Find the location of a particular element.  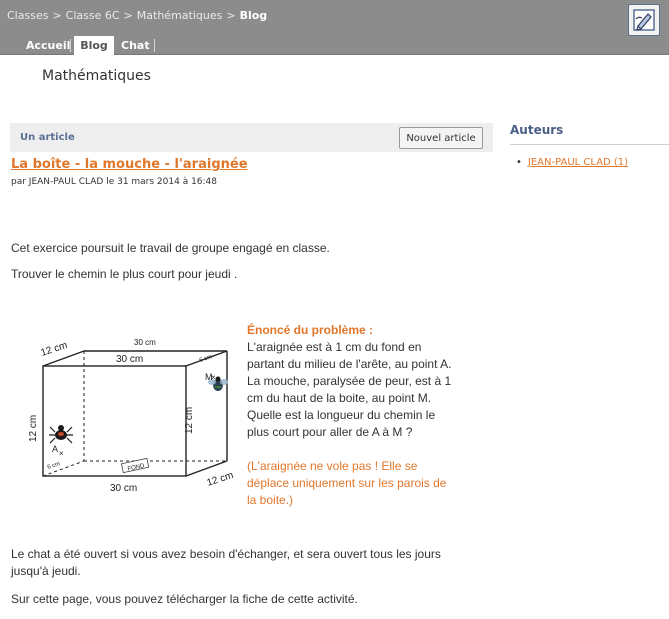

problem-note-line: la boite.) is located at coordinates (270, 500).